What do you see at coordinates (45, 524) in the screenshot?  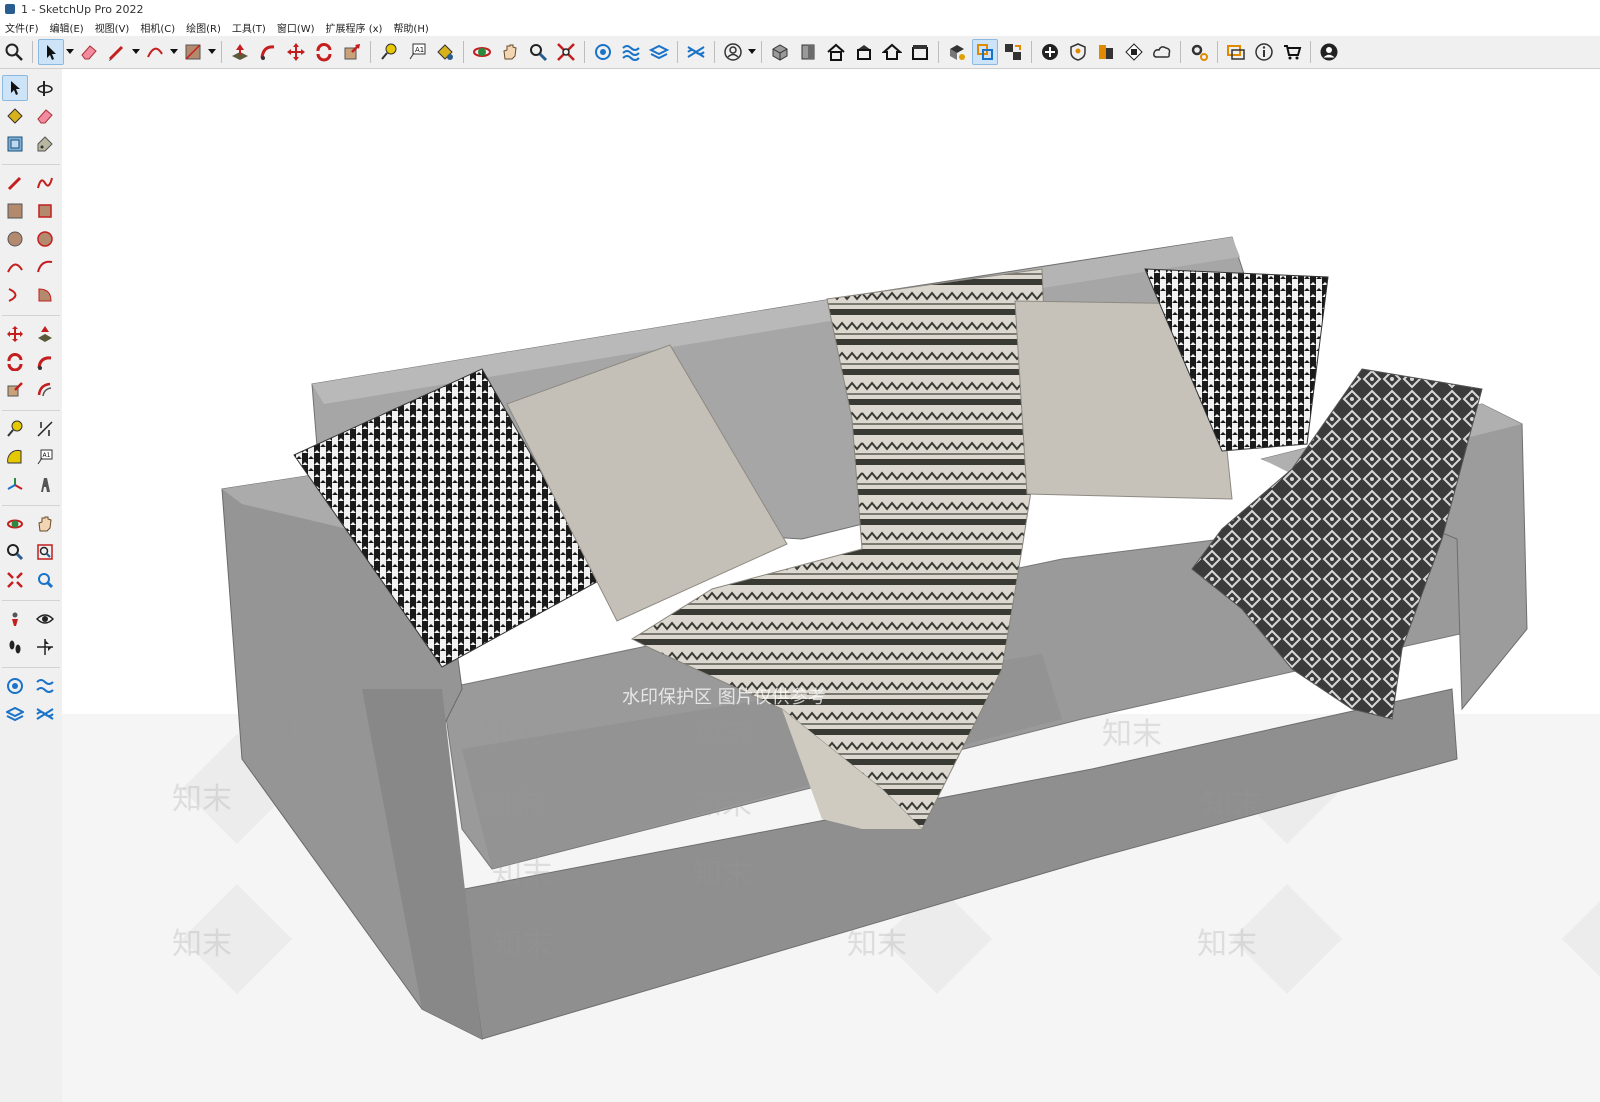 I see `pan-tool-icon` at bounding box center [45, 524].